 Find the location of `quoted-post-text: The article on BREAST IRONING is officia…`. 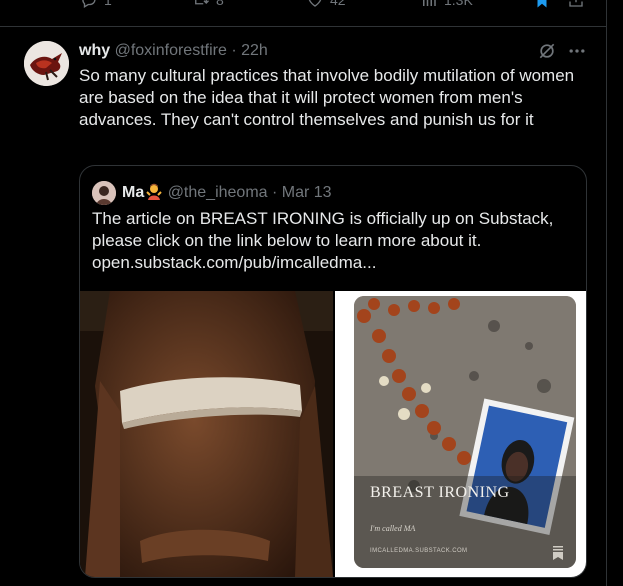

quoted-post-text: The article on BREAST IRONING is officia… is located at coordinates (333, 241).